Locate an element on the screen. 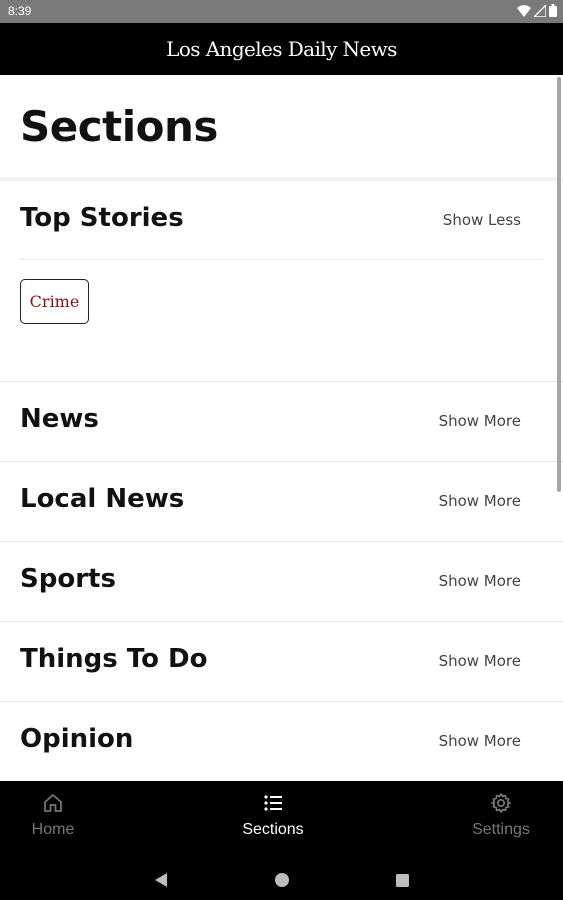 This screenshot has height=900, width=563. section-title: Top Stories is located at coordinates (102, 218).